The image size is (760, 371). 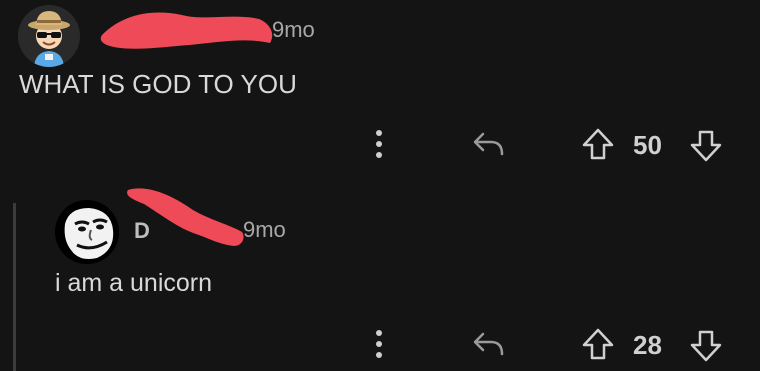 I want to click on avatar-face-icon, so click(x=87, y=232).